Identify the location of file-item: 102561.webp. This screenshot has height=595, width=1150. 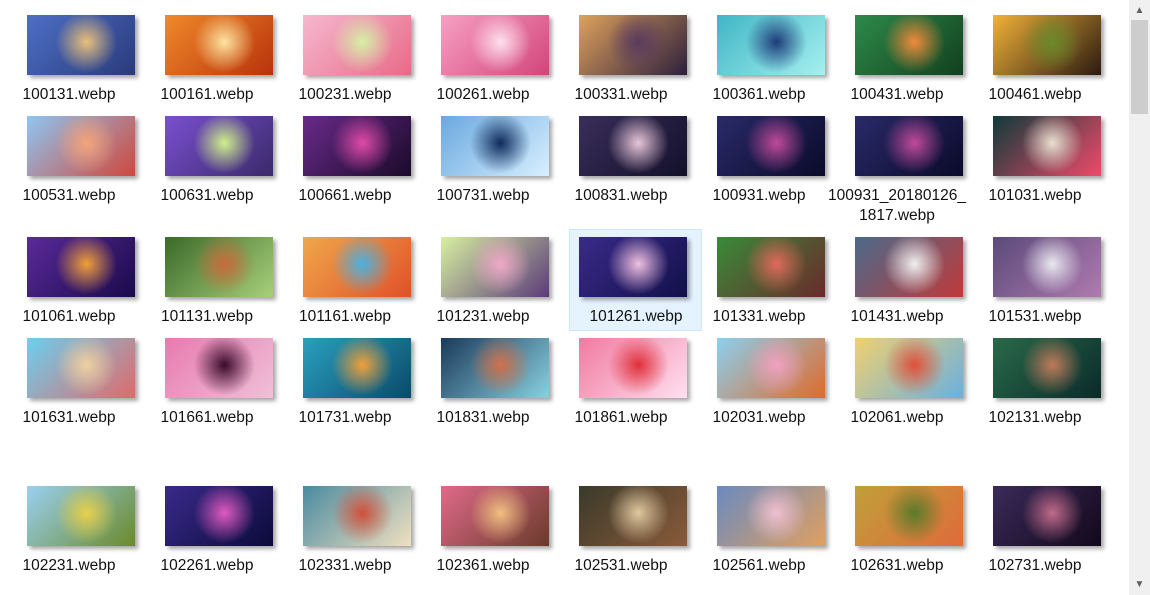
(757, 533).